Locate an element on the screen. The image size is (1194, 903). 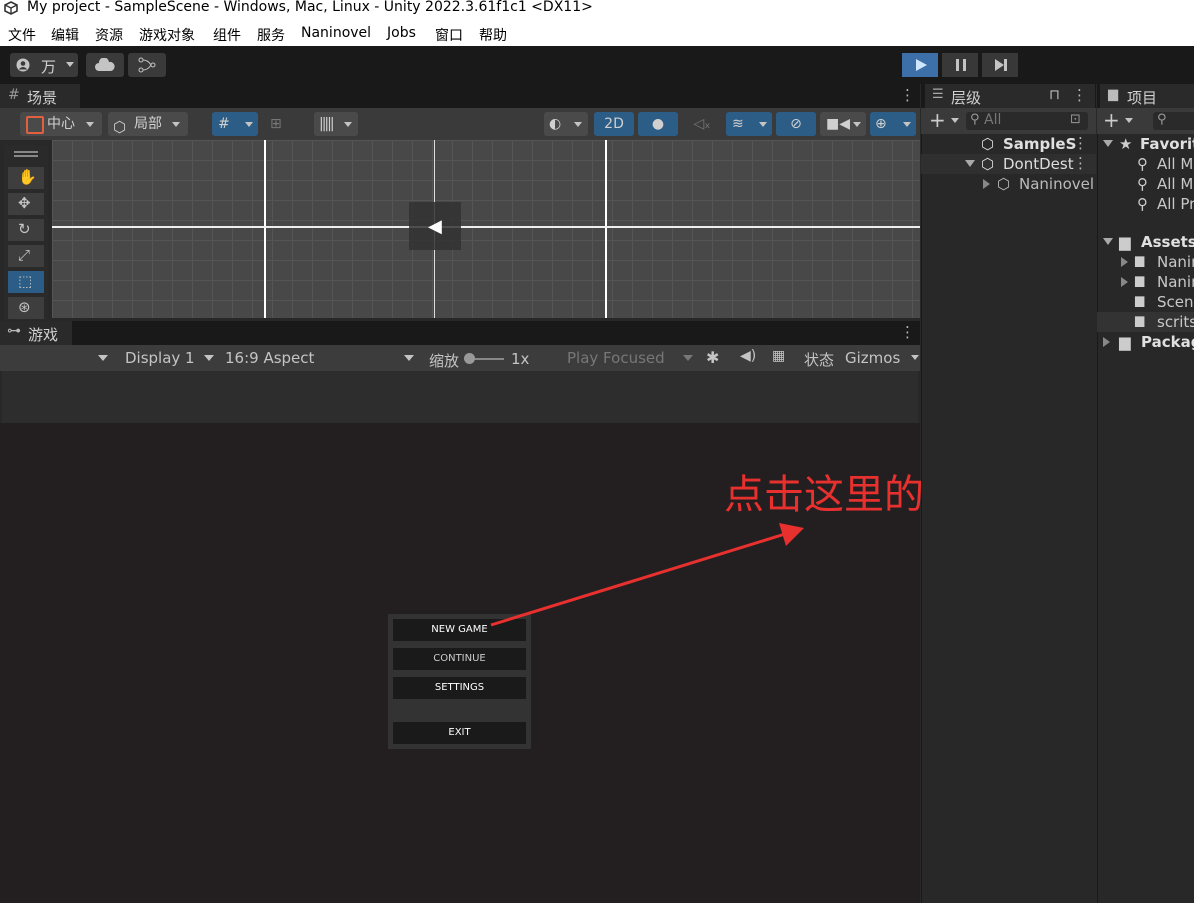
layers-icon: ≋ is located at coordinates (738, 124).